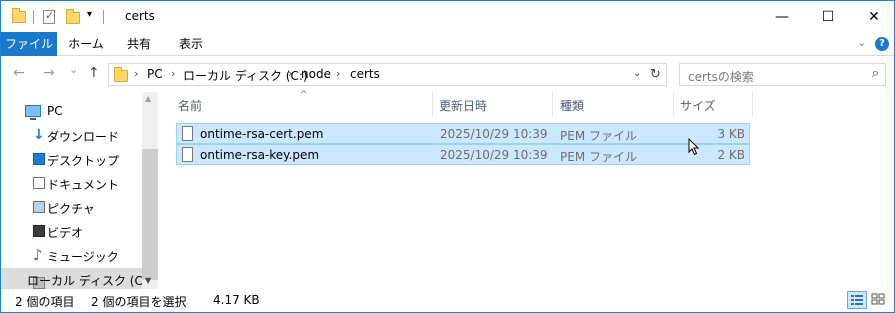 The image size is (895, 313). I want to click on search-icon: ⌕, so click(875, 73).